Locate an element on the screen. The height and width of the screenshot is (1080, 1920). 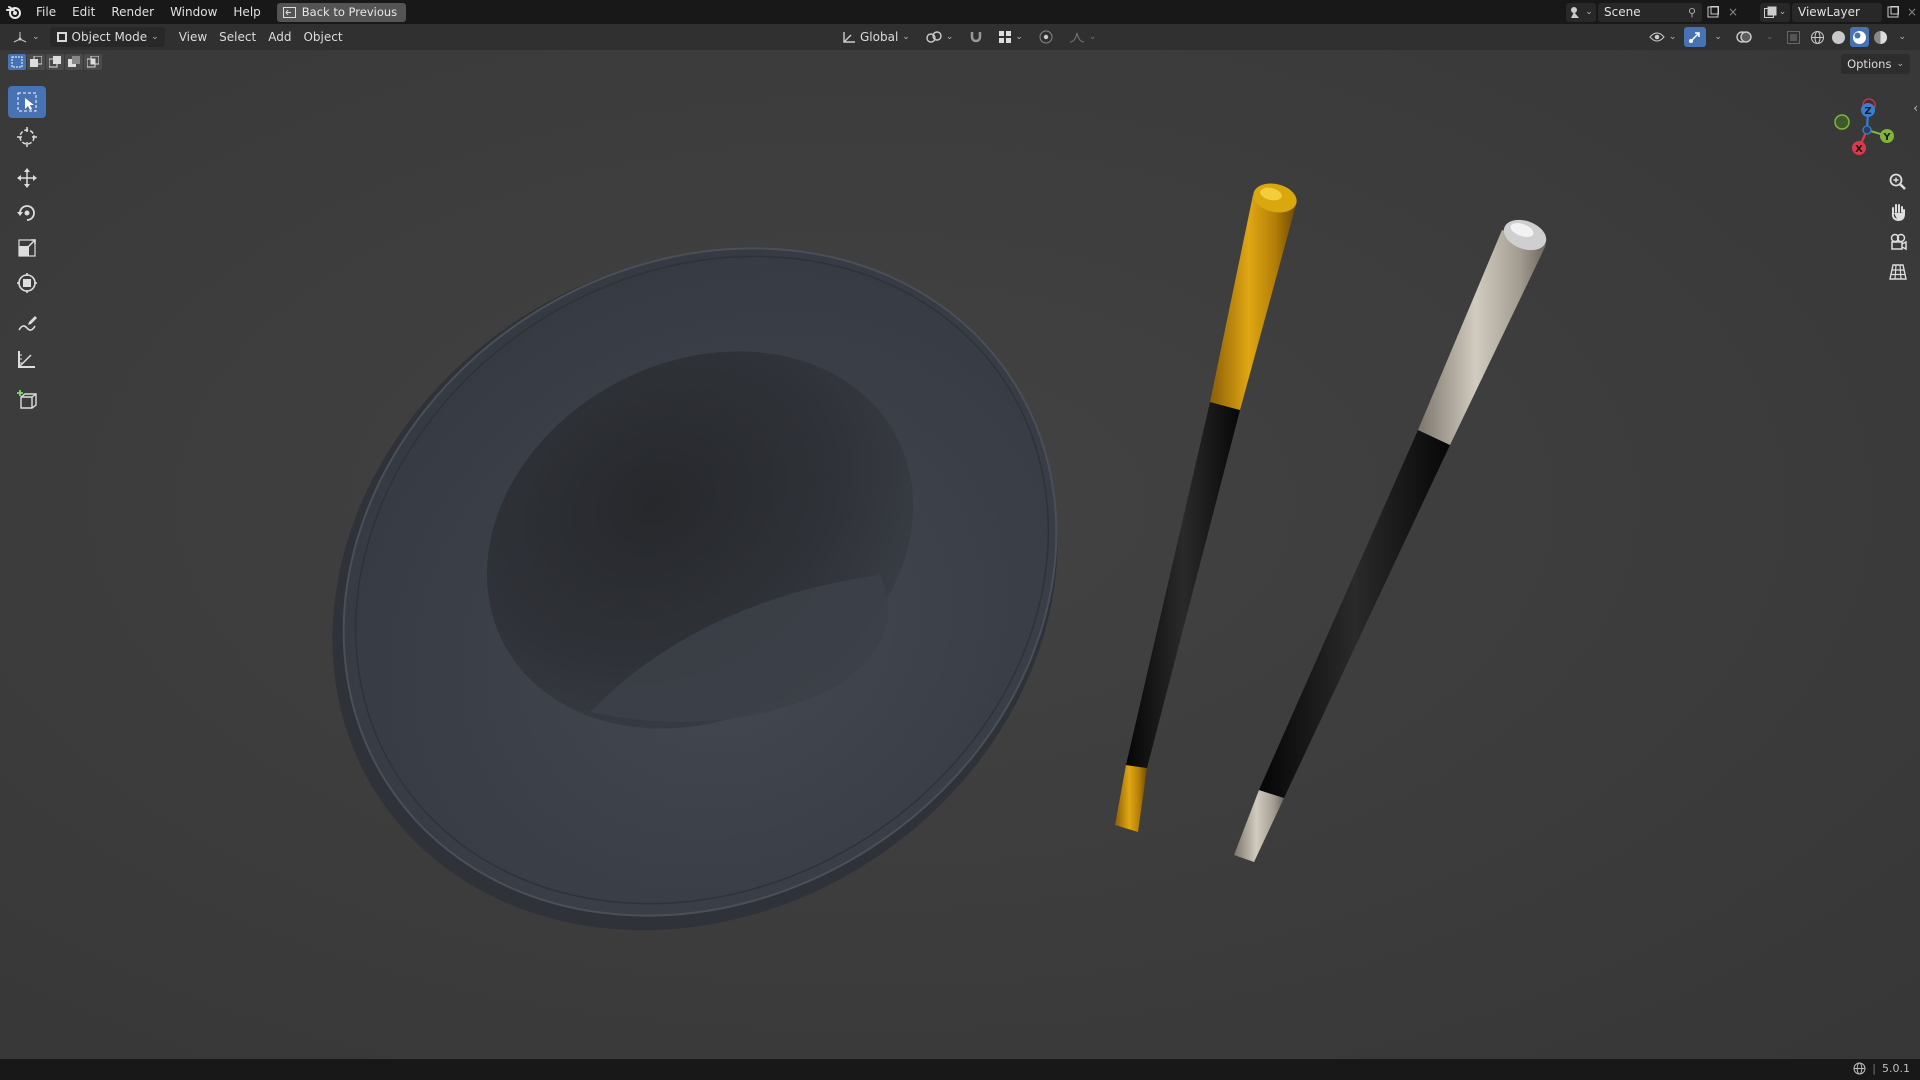
network-globe-icon is located at coordinates (1859, 1068).